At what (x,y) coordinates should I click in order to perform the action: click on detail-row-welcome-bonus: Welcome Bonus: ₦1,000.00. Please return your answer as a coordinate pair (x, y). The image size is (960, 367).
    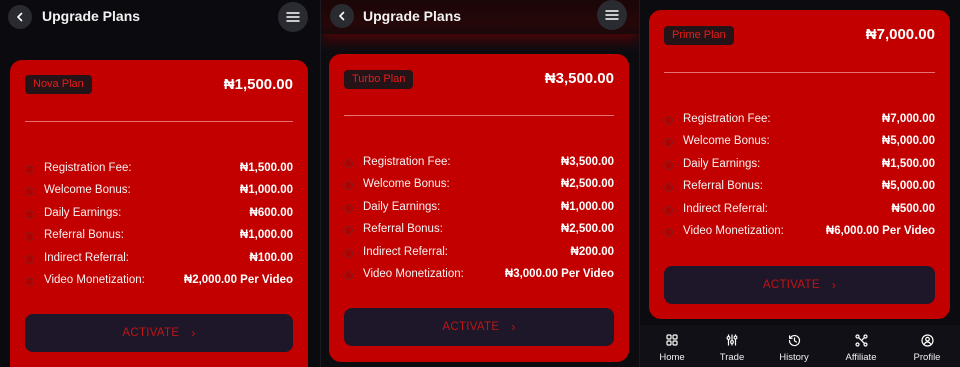
    Looking at the image, I should click on (159, 194).